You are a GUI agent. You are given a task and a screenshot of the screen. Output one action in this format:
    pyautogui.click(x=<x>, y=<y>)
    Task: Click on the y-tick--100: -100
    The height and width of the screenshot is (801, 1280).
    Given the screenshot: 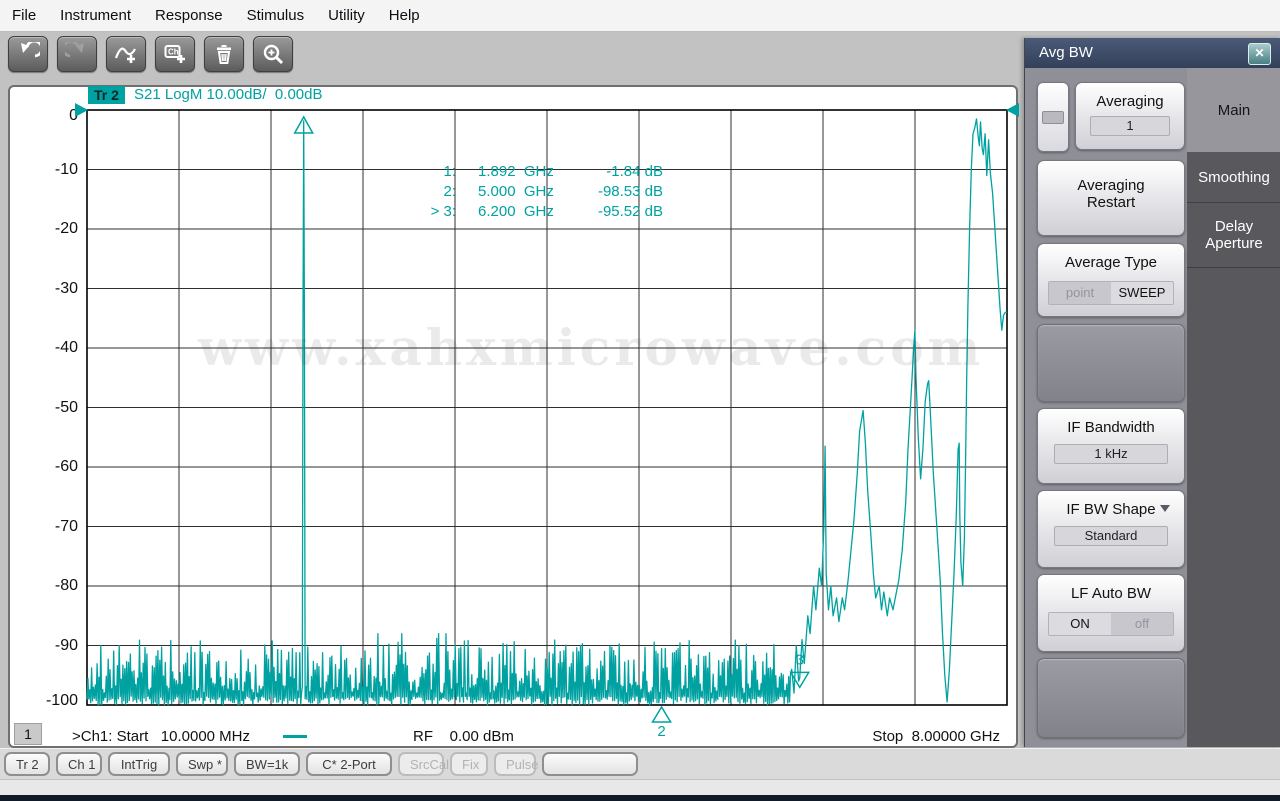 What is the action you would take?
    pyautogui.click(x=61, y=700)
    